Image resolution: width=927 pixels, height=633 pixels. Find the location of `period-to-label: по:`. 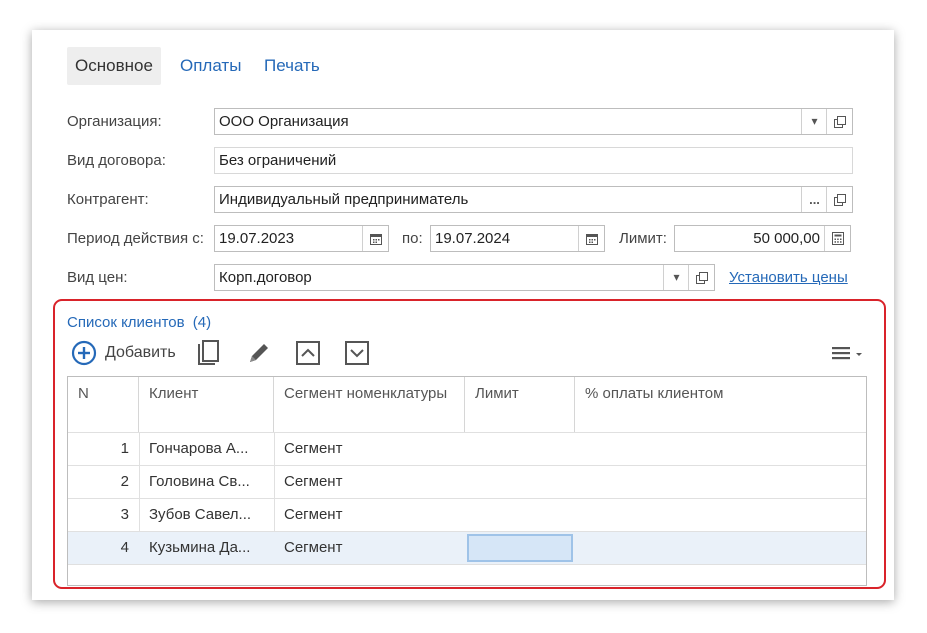

period-to-label: по: is located at coordinates (412, 238).